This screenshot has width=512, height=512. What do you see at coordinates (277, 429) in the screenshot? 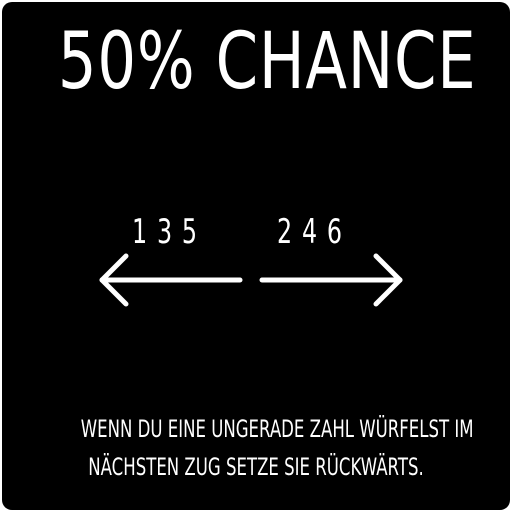
I see `message-line-1: WENN DU EINE UNGERADE ZAHL WÜRFELST IM` at bounding box center [277, 429].